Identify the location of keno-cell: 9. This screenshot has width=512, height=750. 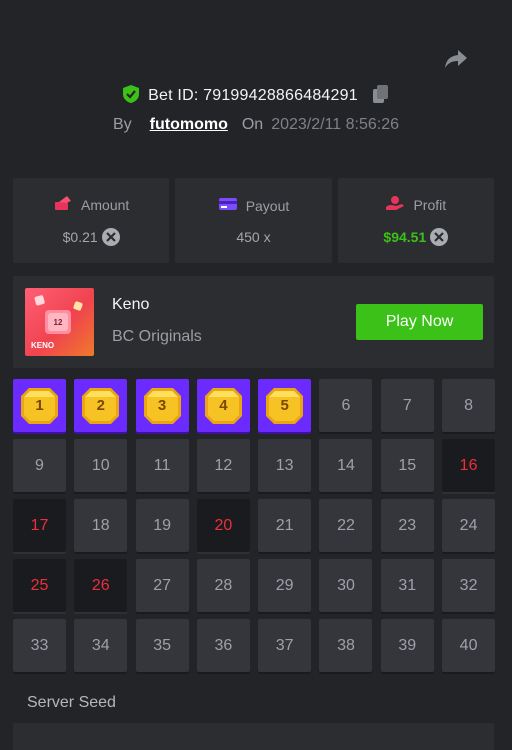
(39, 465).